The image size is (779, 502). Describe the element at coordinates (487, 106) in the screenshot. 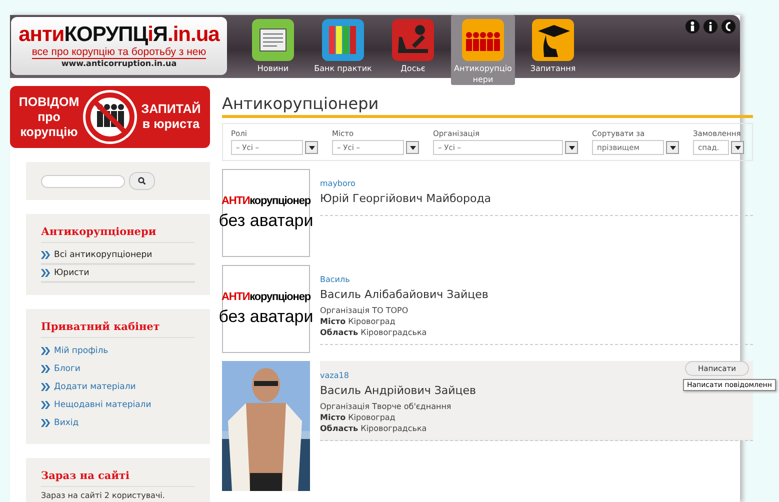

I see `page-title: Антикорупціонери` at that location.